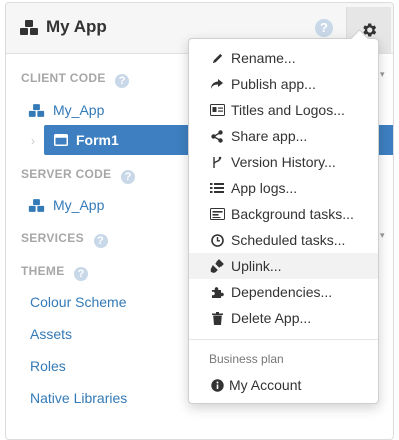 This screenshot has width=399, height=440. I want to click on theme-link-colour-scheme: Colour Scheme, so click(78, 302).